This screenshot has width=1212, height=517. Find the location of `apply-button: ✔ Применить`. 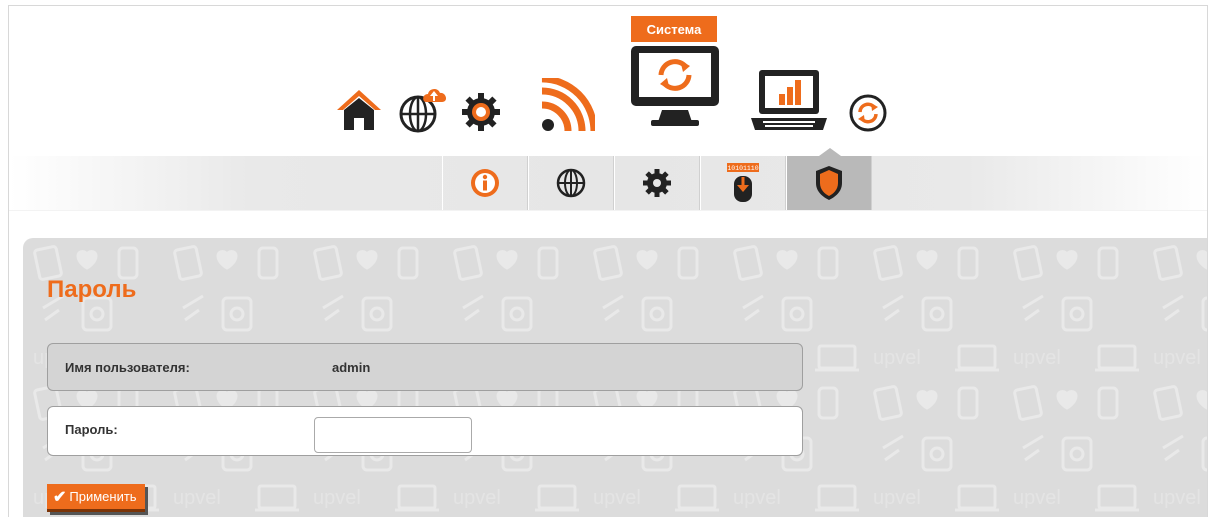

apply-button: ✔ Применить is located at coordinates (96, 498).